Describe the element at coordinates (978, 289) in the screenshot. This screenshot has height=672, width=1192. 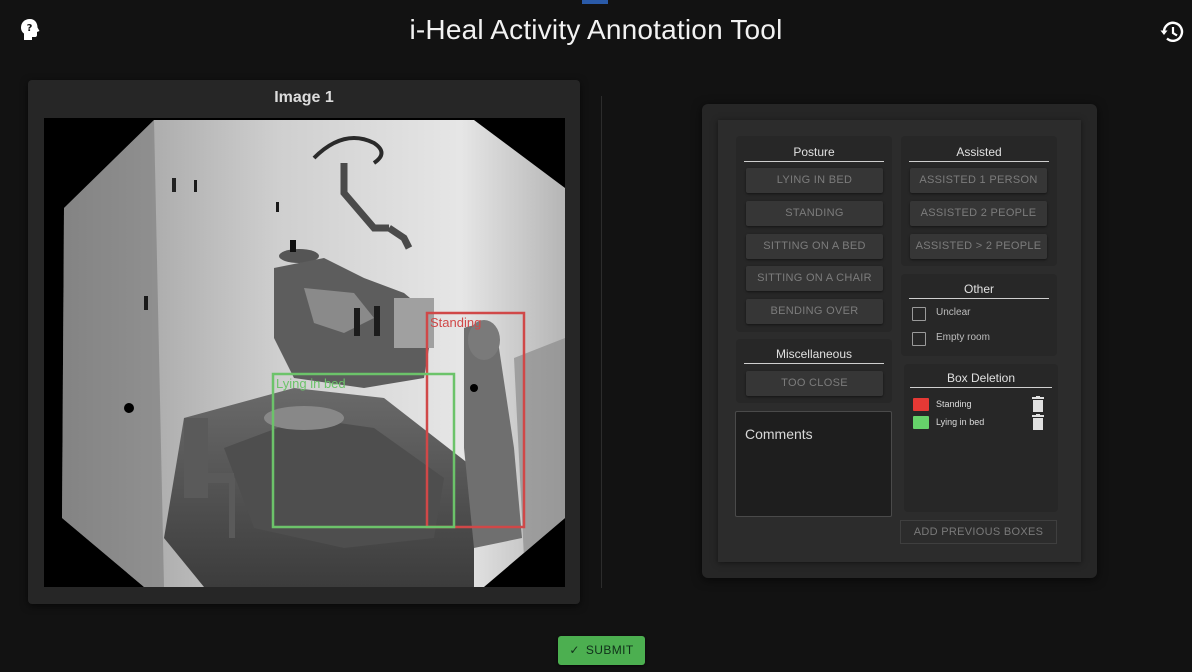
I see `other-title: Other` at that location.